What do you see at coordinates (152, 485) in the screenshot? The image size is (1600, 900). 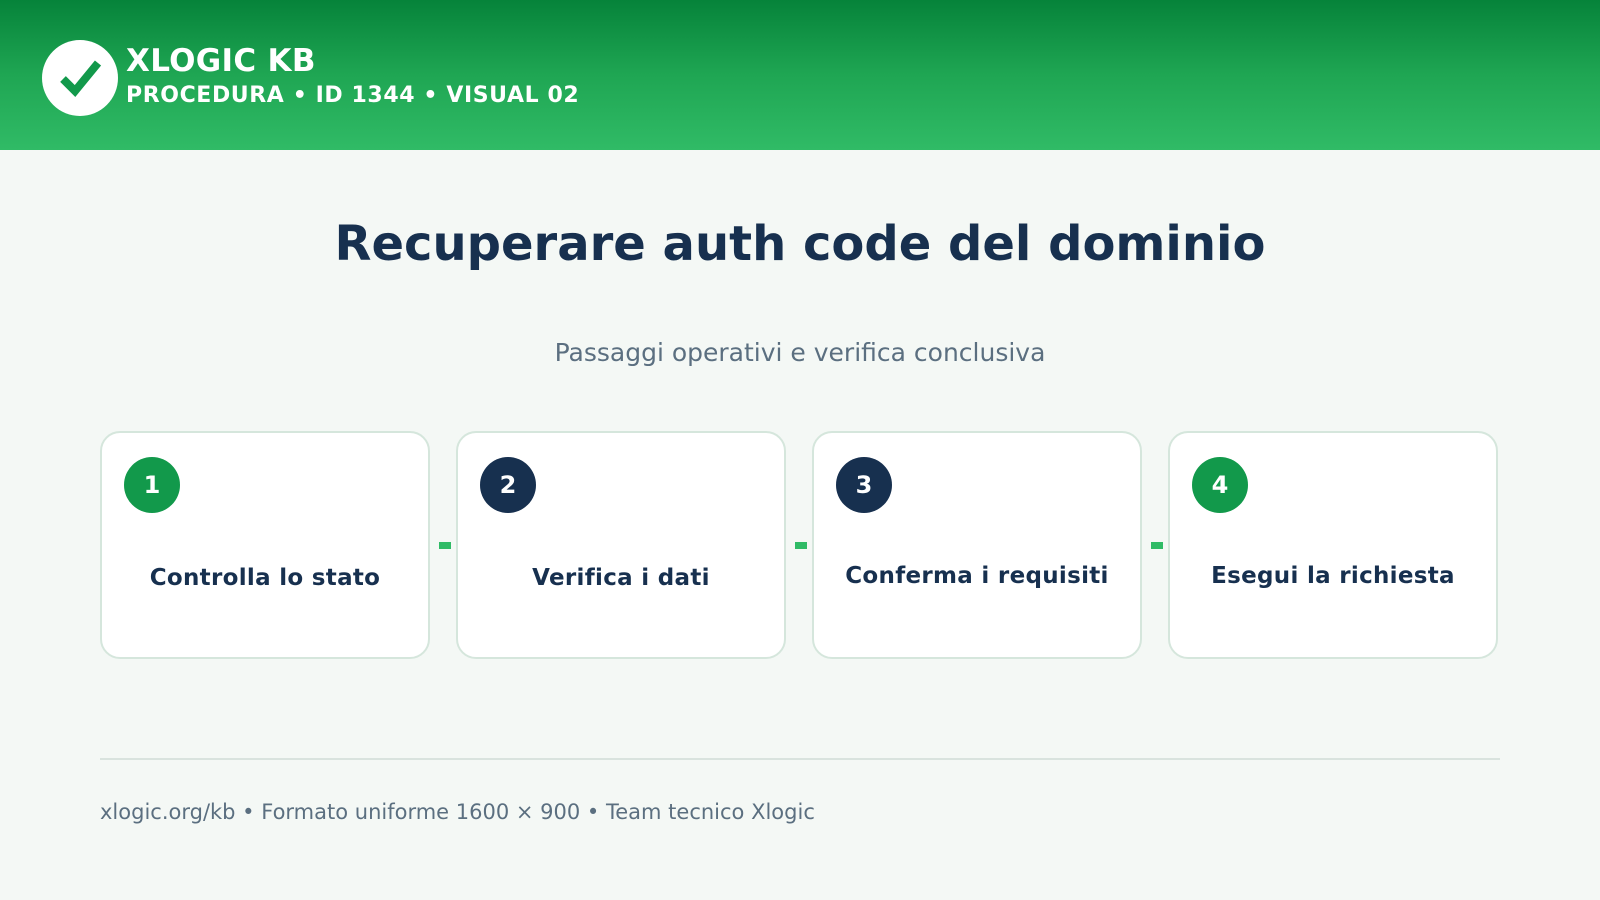 I see `step-number-badge: 1` at bounding box center [152, 485].